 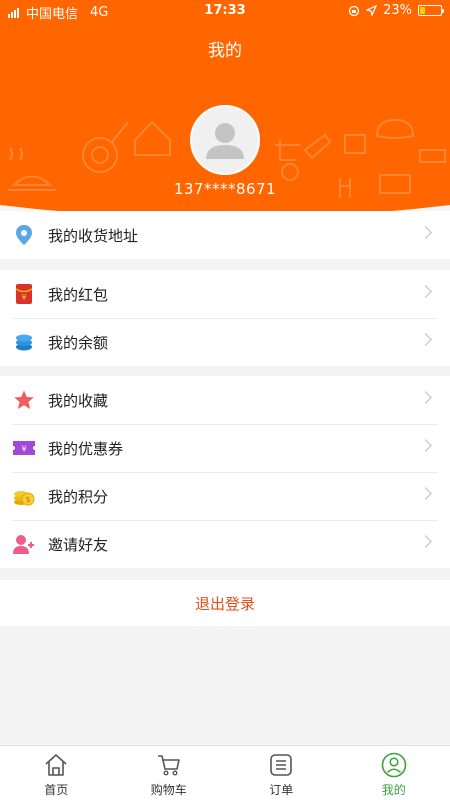 What do you see at coordinates (56, 765) in the screenshot?
I see `home-icon` at bounding box center [56, 765].